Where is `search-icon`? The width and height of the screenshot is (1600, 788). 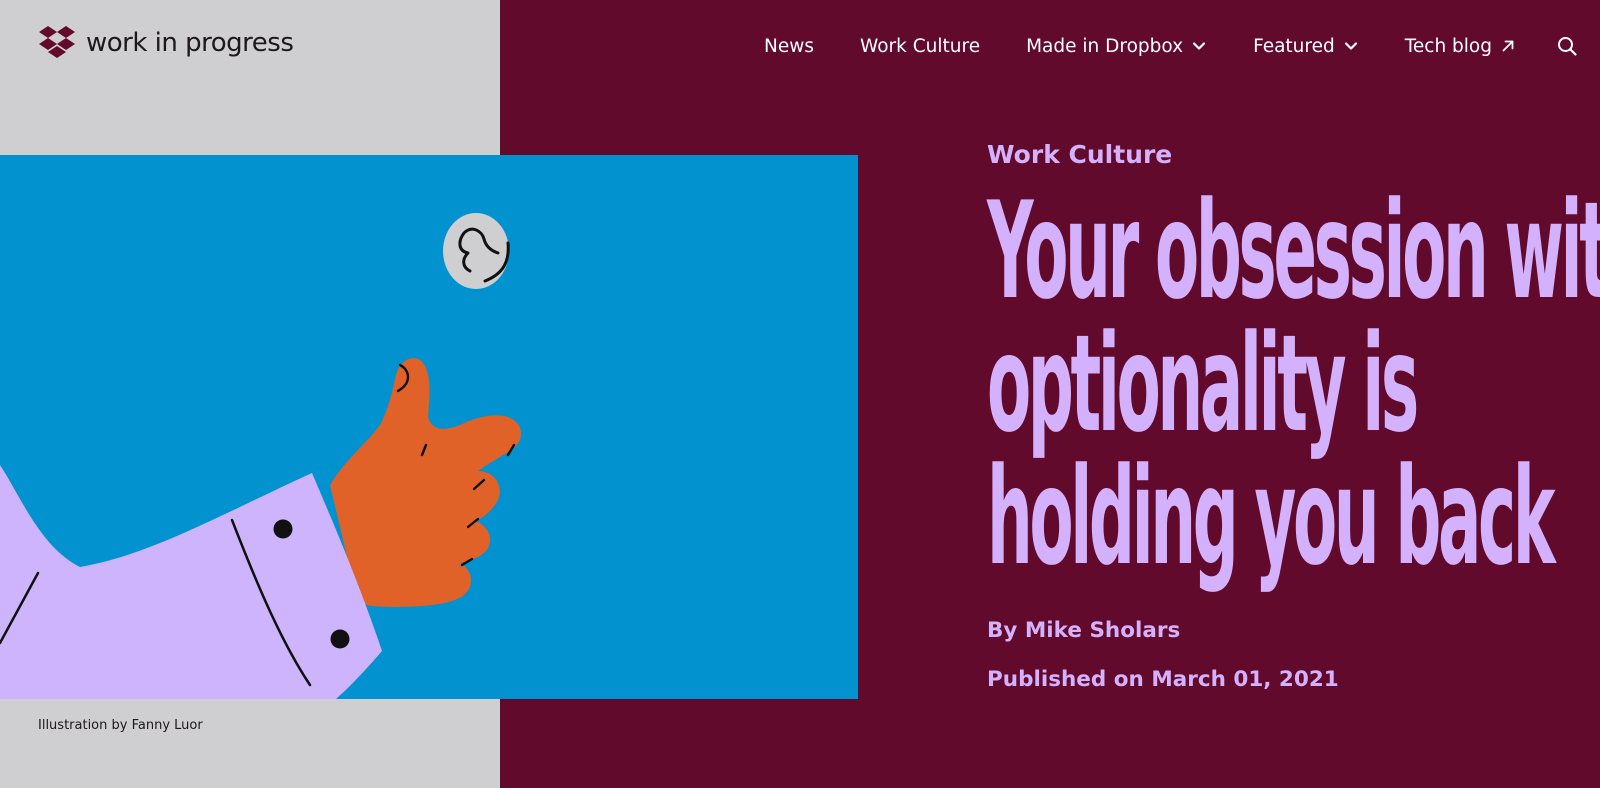 search-icon is located at coordinates (1567, 46).